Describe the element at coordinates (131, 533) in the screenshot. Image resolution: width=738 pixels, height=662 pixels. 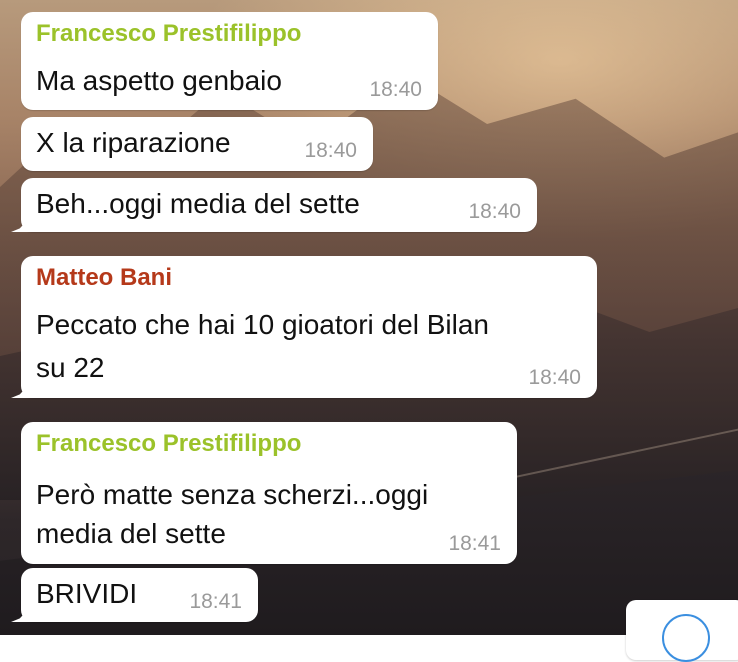
I see `message-text-line: media del sette` at that location.